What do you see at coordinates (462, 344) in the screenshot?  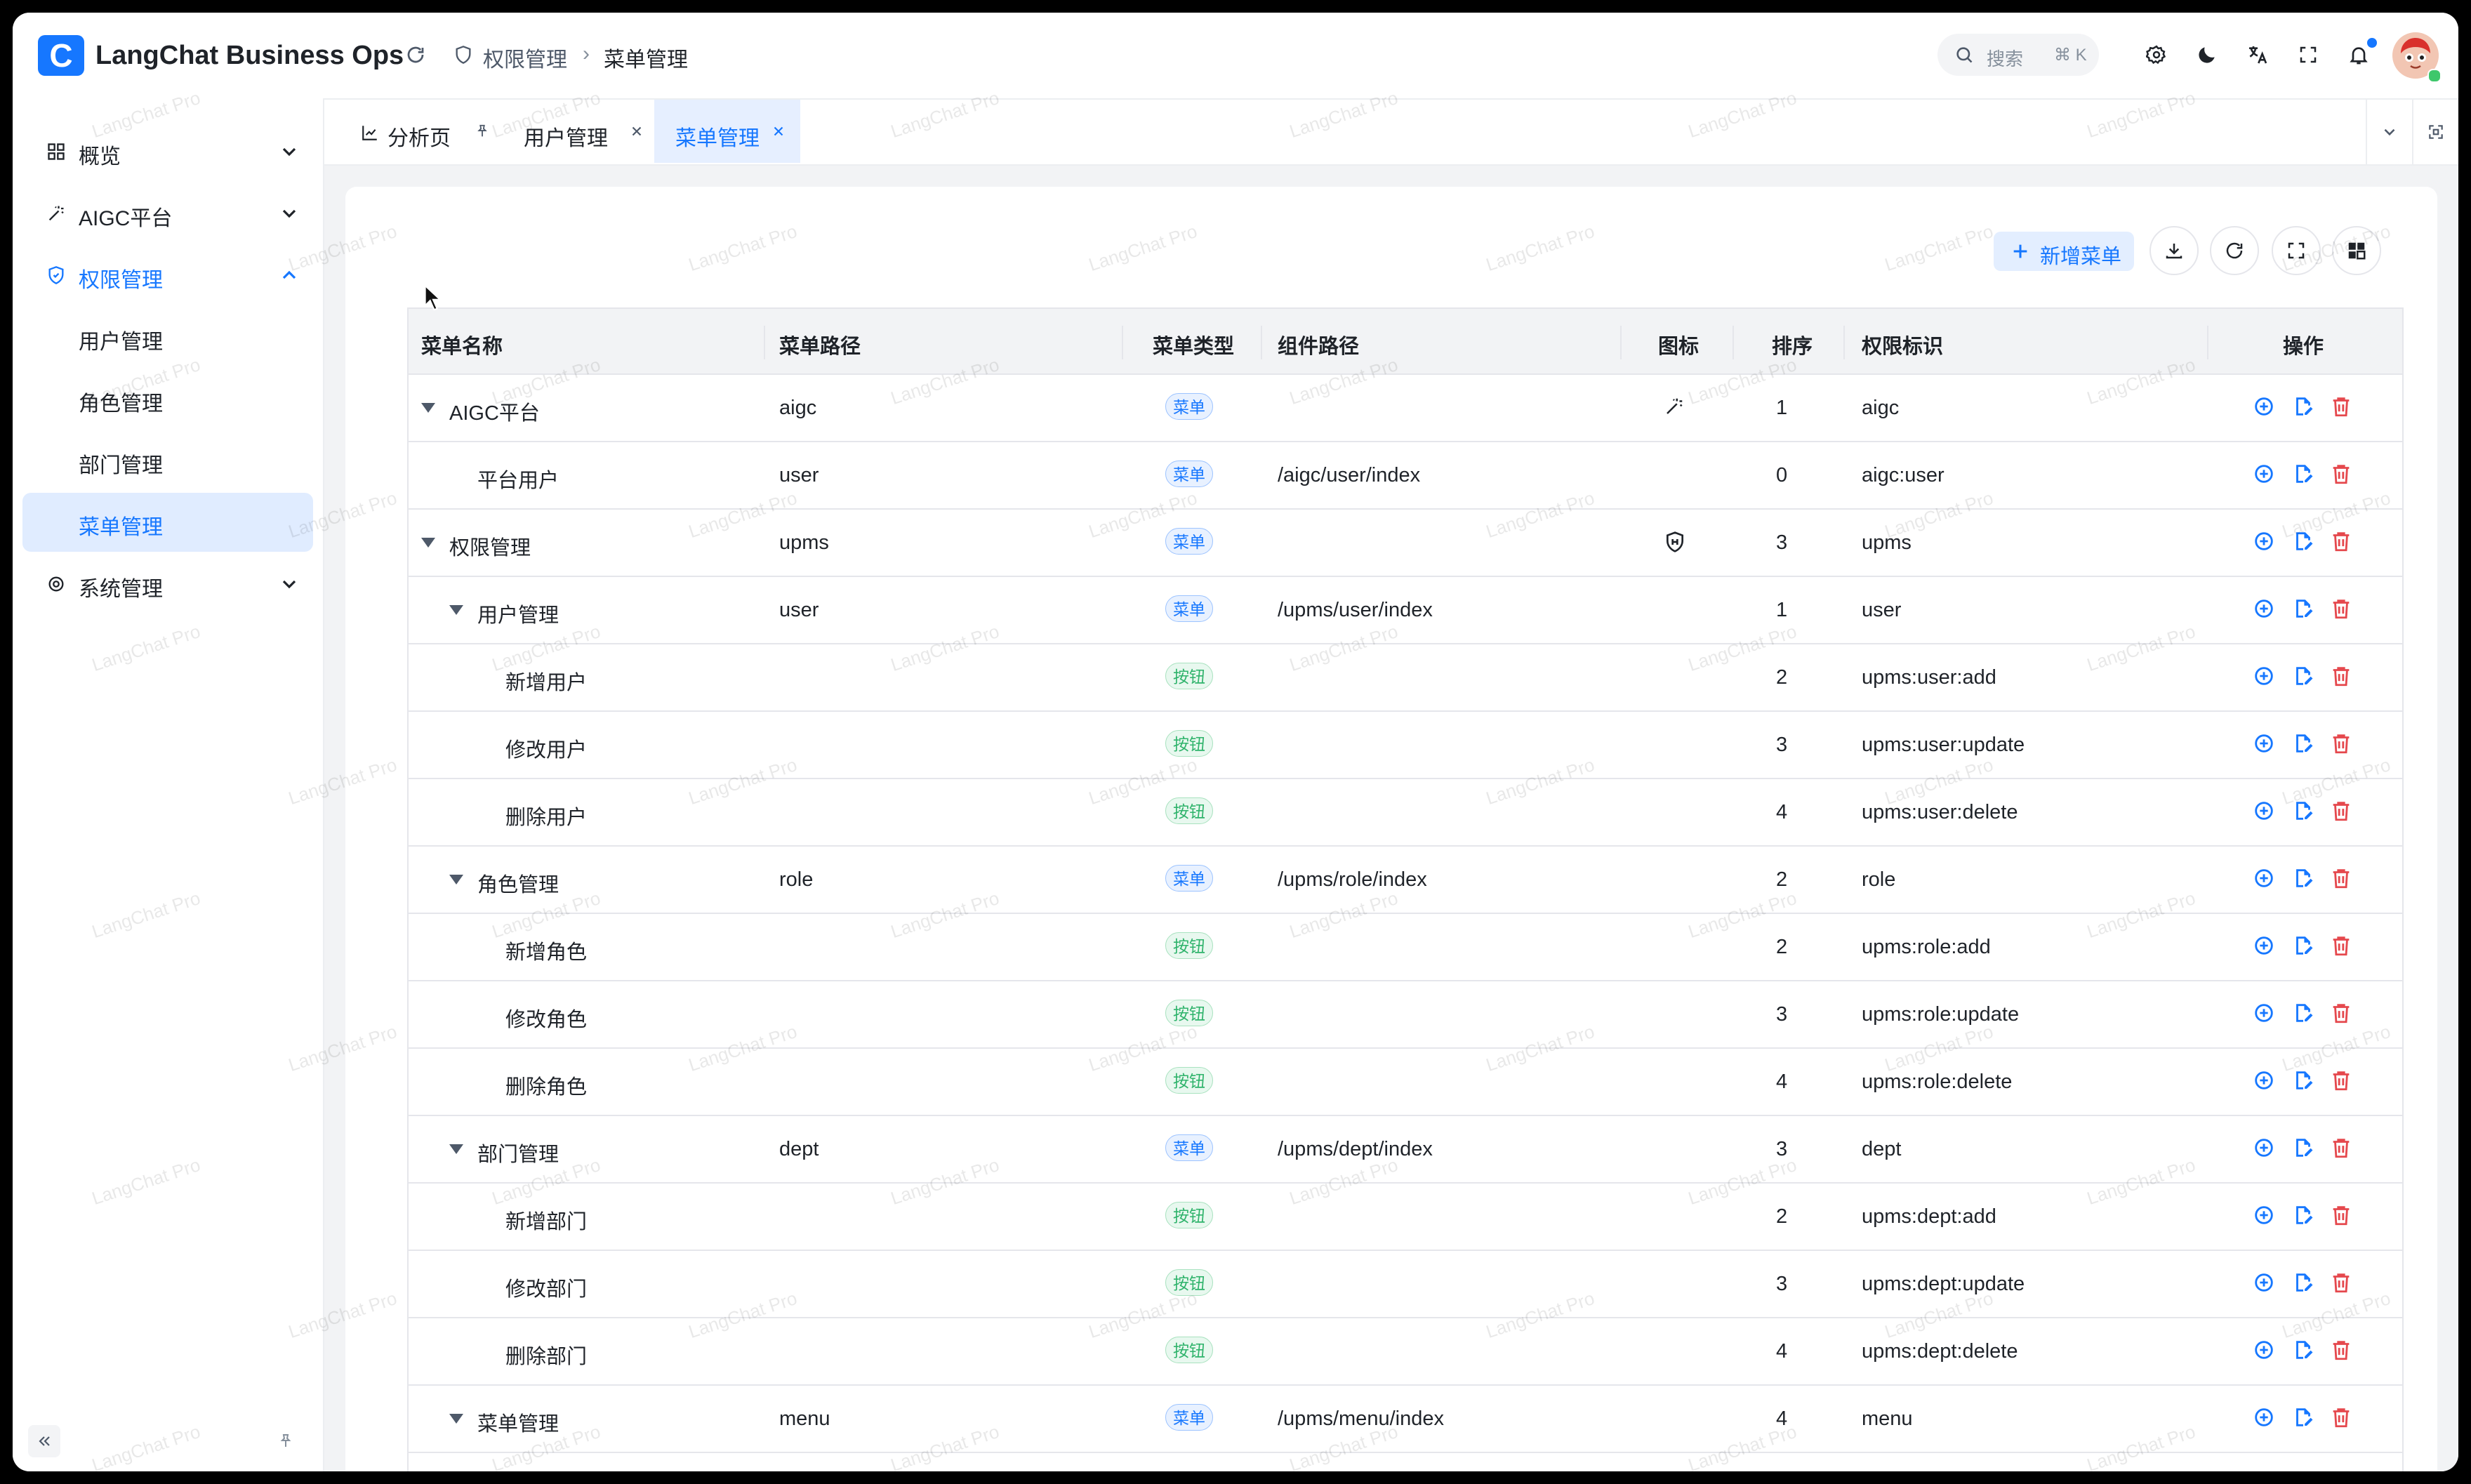 I see `column-header-name: 菜单名称` at bounding box center [462, 344].